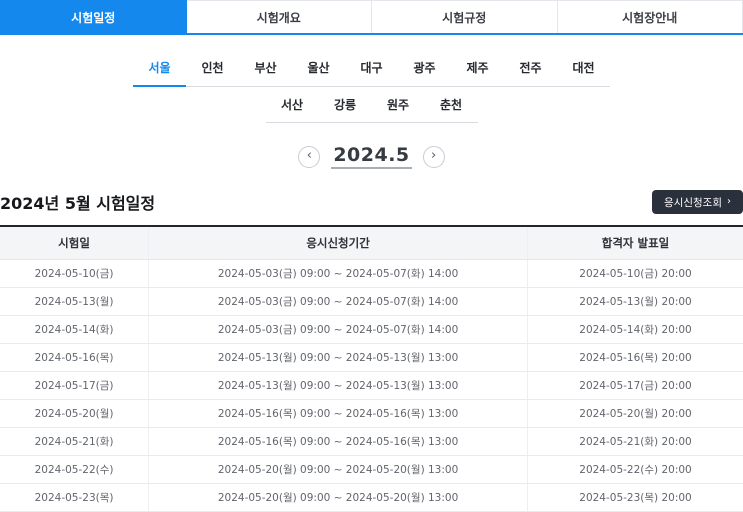 The height and width of the screenshot is (512, 743). I want to click on exam-date-cell: 2024-05-23(목), so click(74, 498).